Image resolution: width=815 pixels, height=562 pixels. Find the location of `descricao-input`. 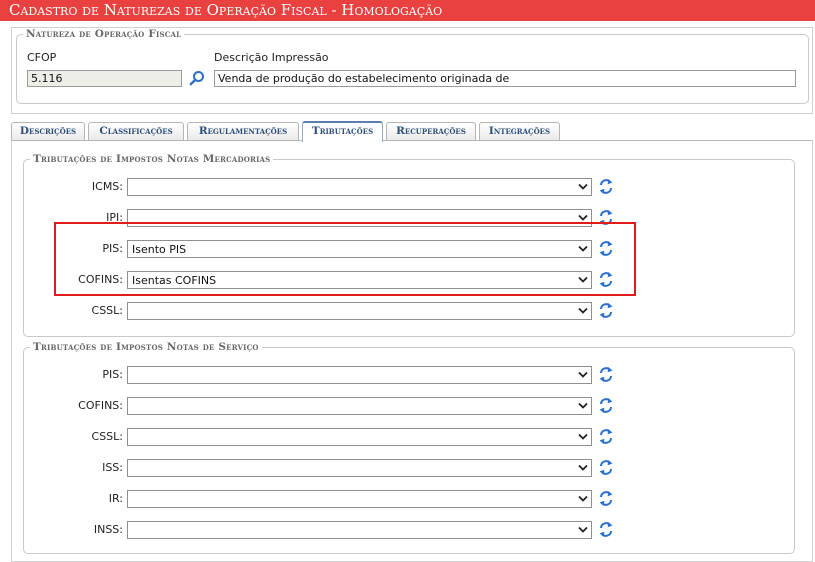

descricao-input is located at coordinates (505, 78).